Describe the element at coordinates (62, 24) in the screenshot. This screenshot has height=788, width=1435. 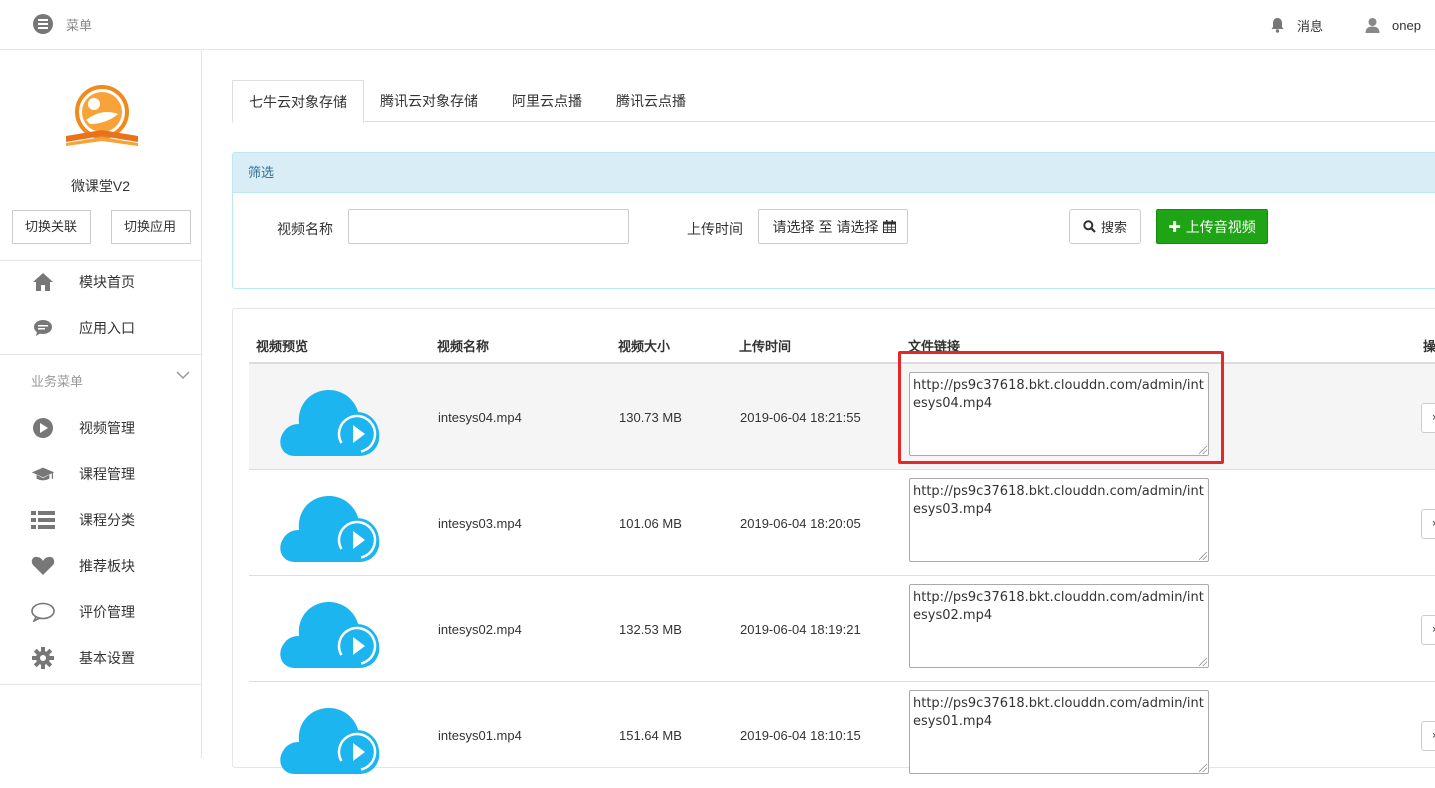
I see `menu-toggle: 菜单` at that location.